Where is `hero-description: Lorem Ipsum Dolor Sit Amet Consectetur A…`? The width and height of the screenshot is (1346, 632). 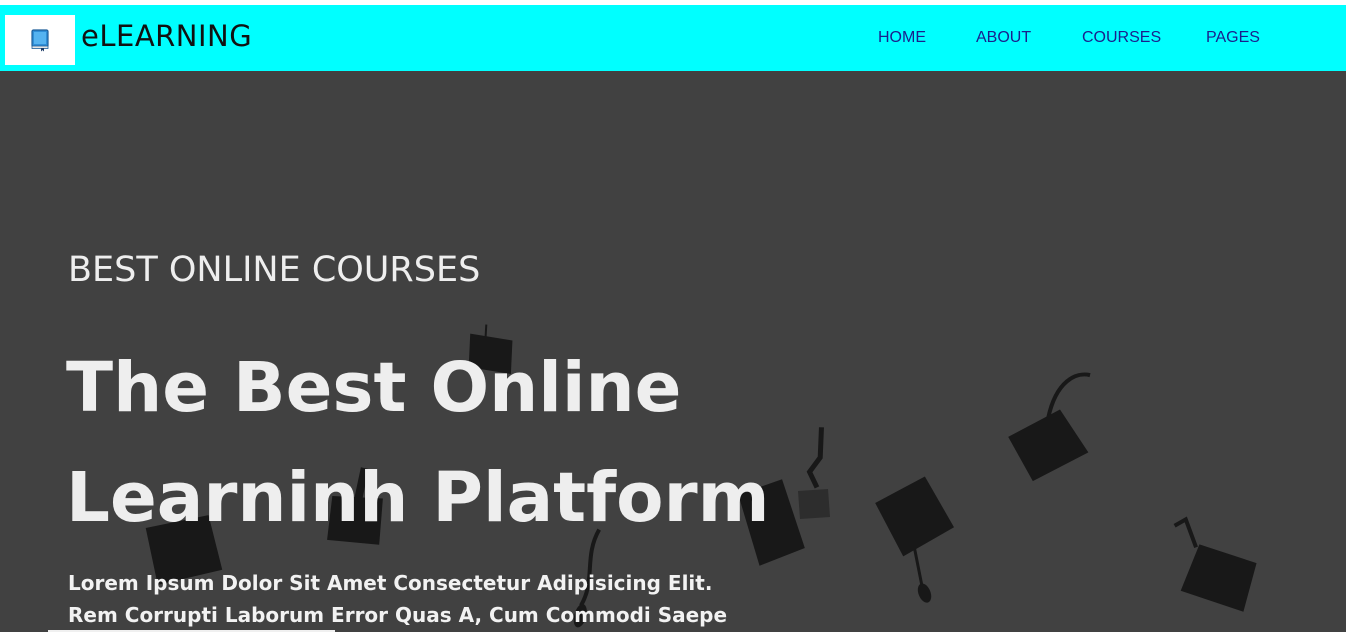 hero-description: Lorem Ipsum Dolor Sit Amet Consectetur A… is located at coordinates (418, 599).